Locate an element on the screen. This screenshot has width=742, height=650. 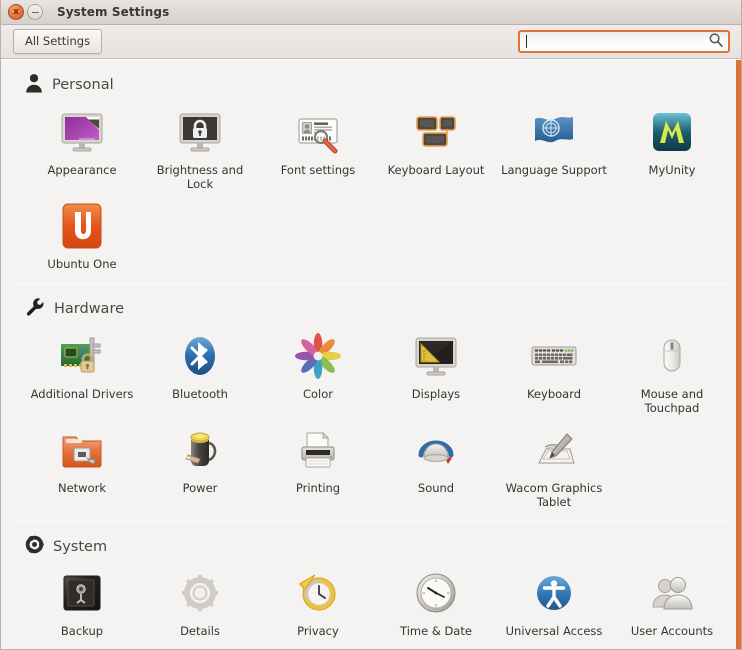
settings-item-privacy: Privacy is located at coordinates (318, 602).